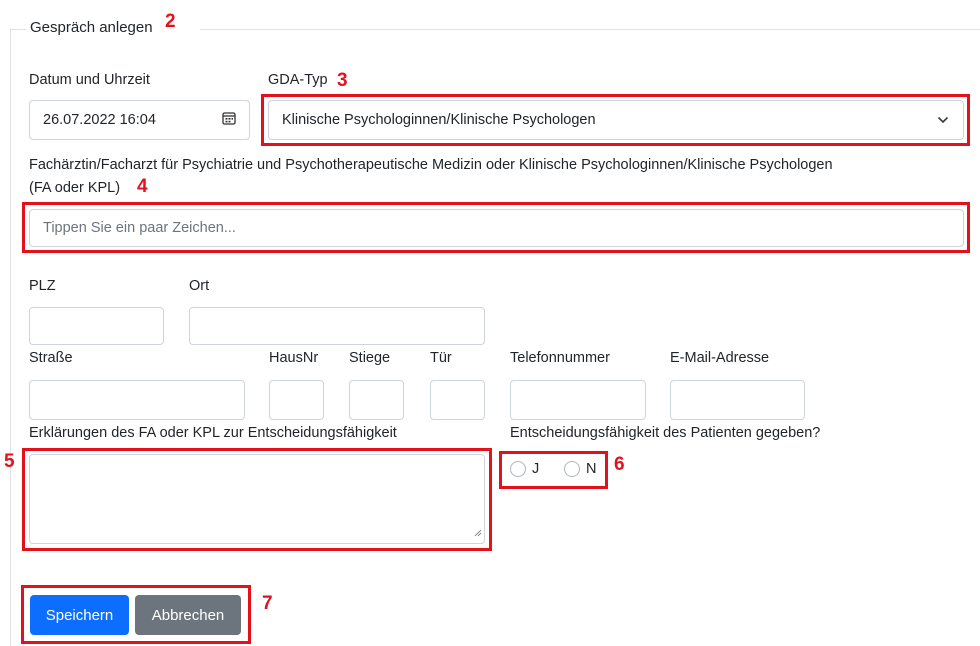  I want to click on datetime-label: Datum und Uhrzeit, so click(89, 80).